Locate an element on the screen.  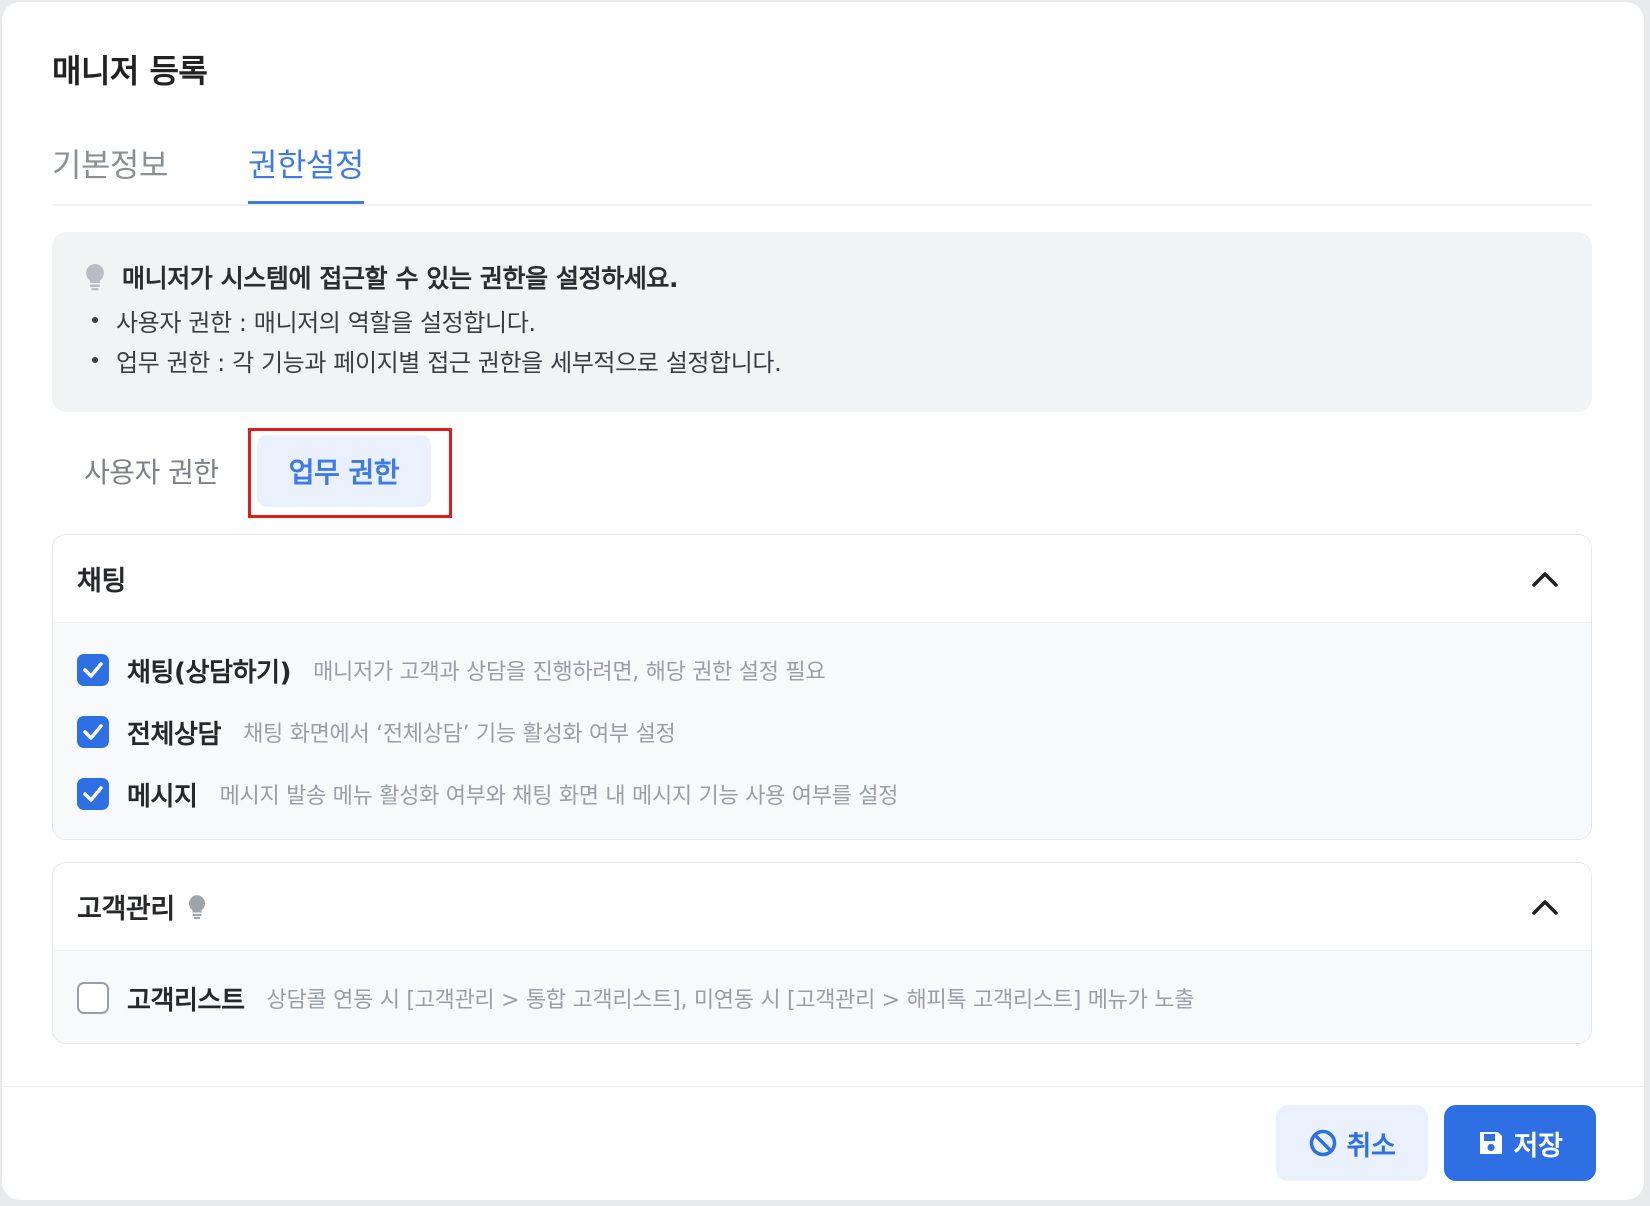
cancel-button-label: 취소 is located at coordinates (1371, 1146).